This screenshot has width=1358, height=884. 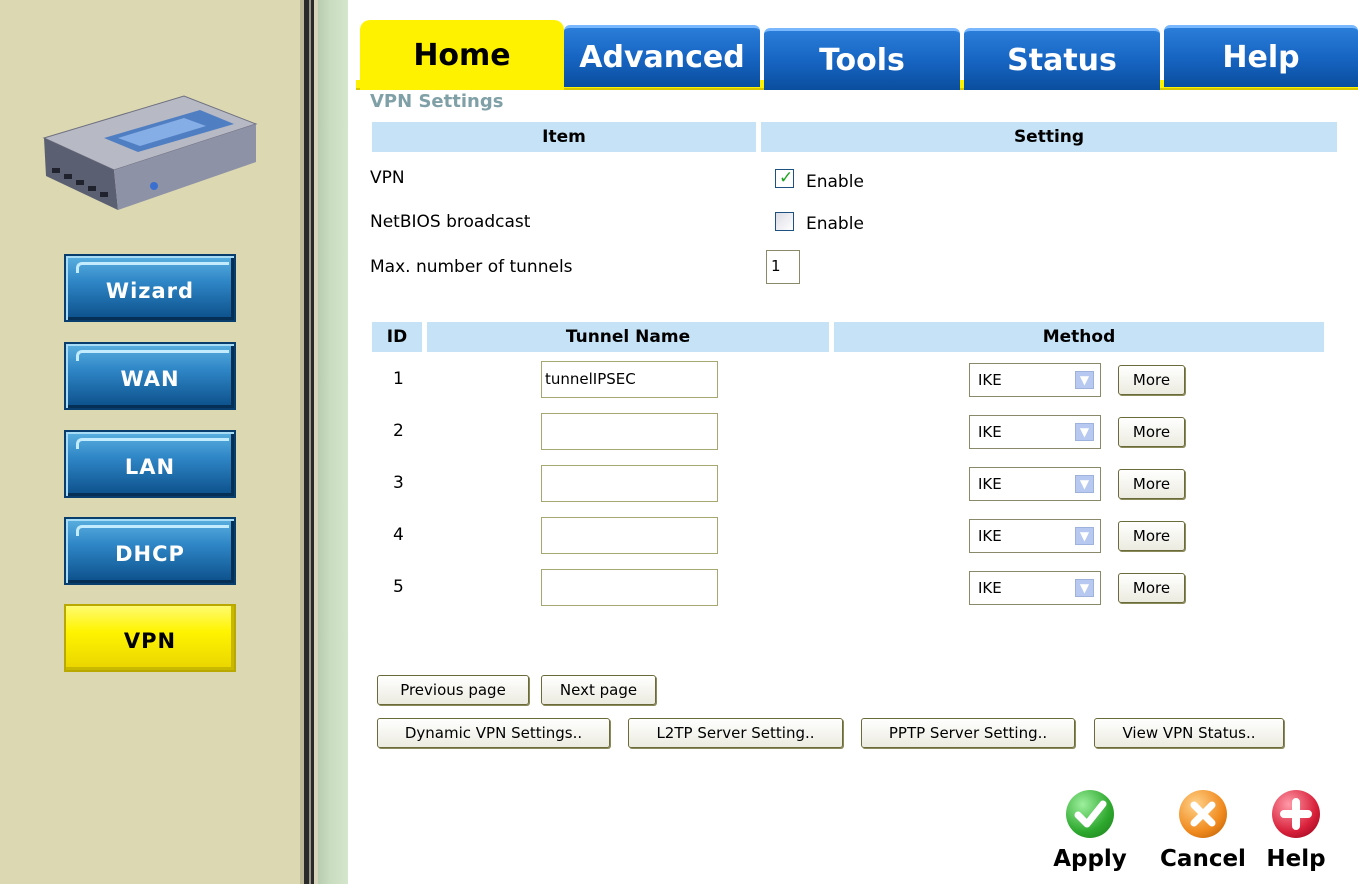 I want to click on max-tunnels-label: Max. number of tunnels, so click(x=471, y=267).